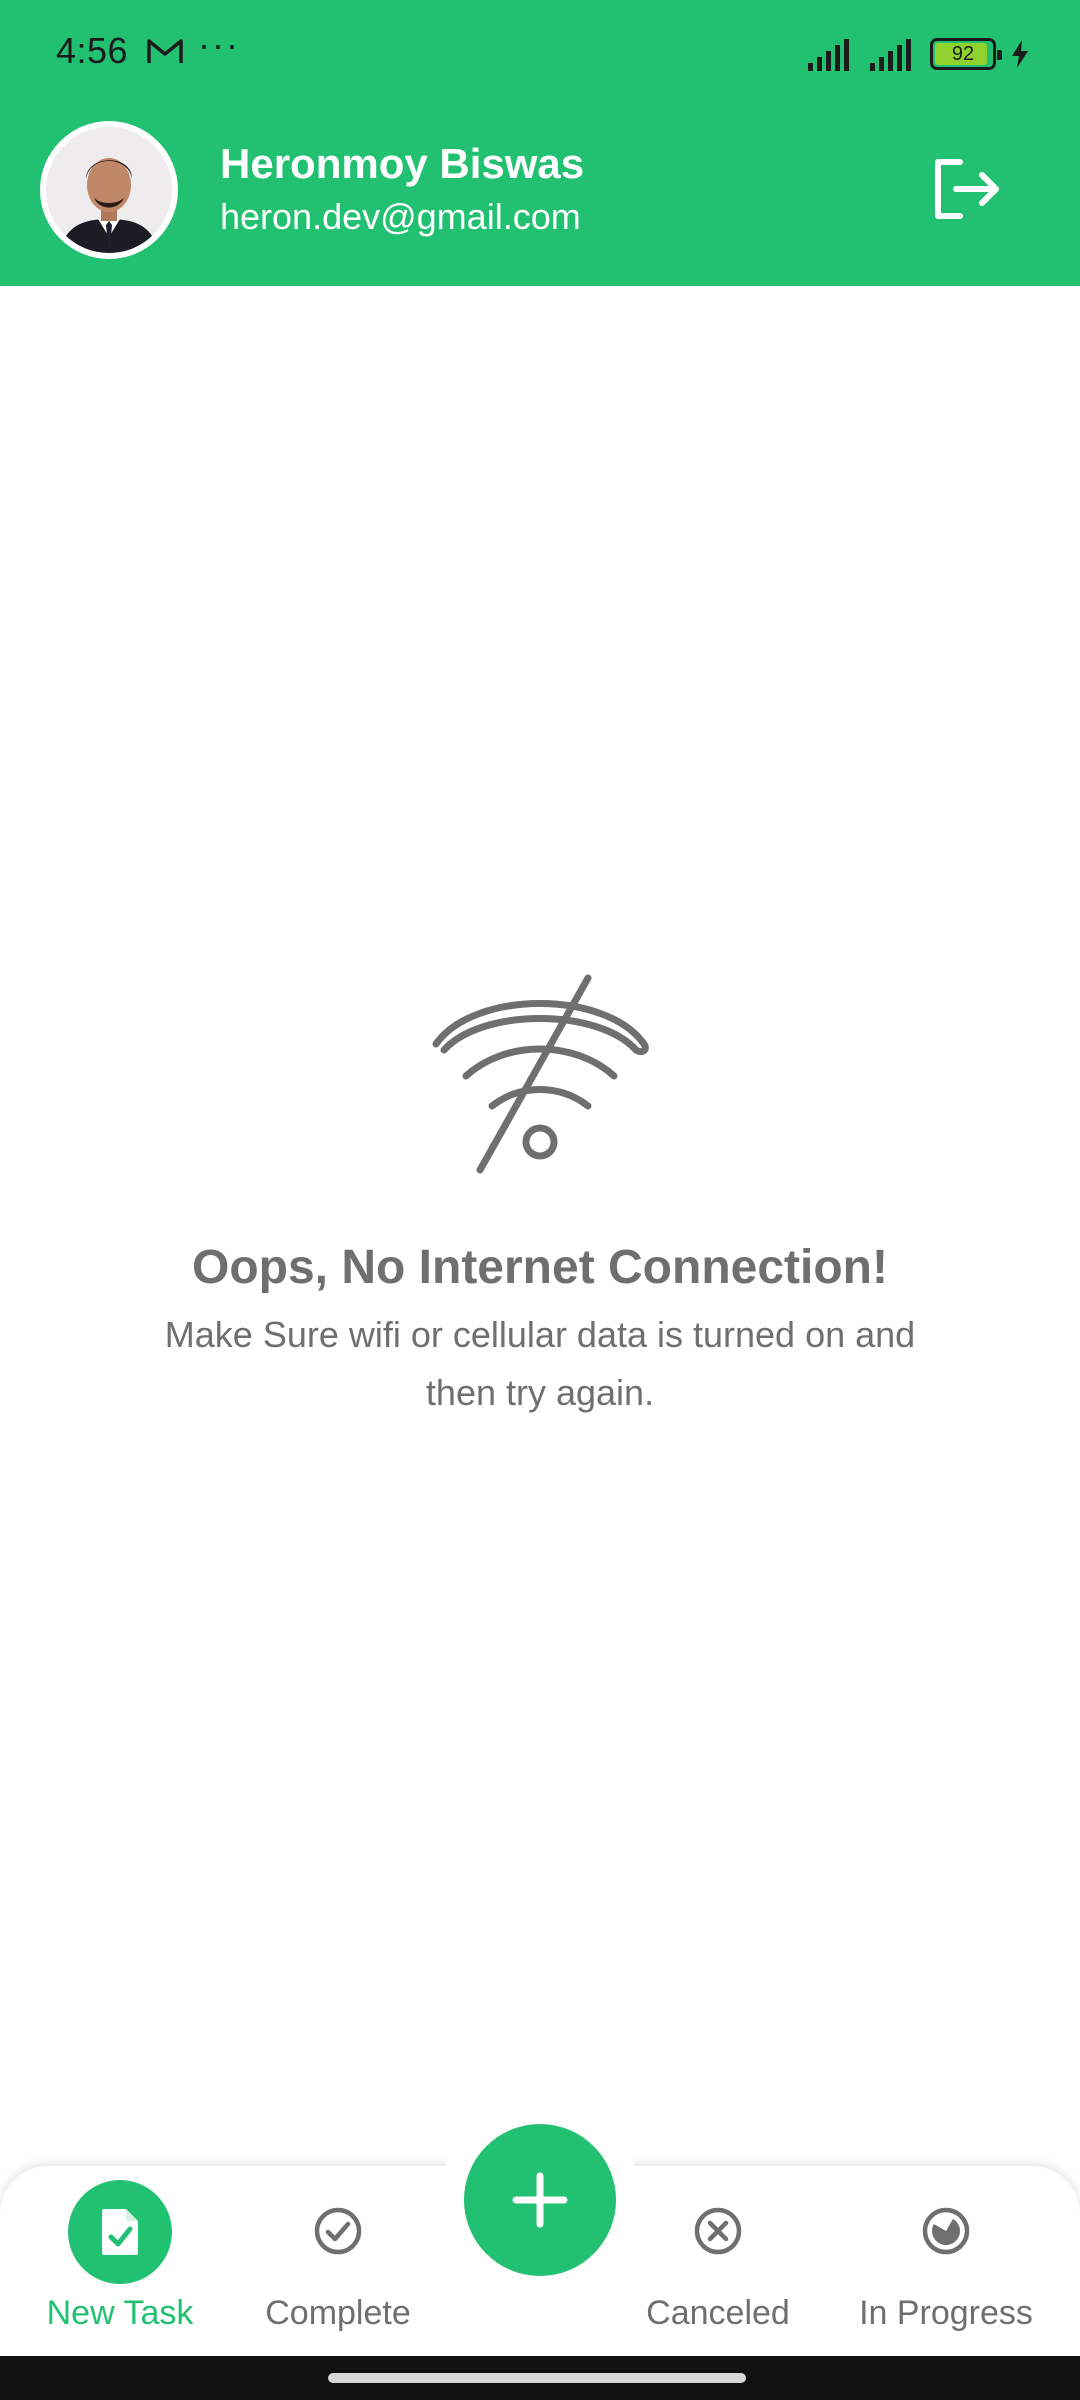 The width and height of the screenshot is (1080, 2400). Describe the element at coordinates (718, 2261) in the screenshot. I see `tab-canceled: Canceled` at that location.